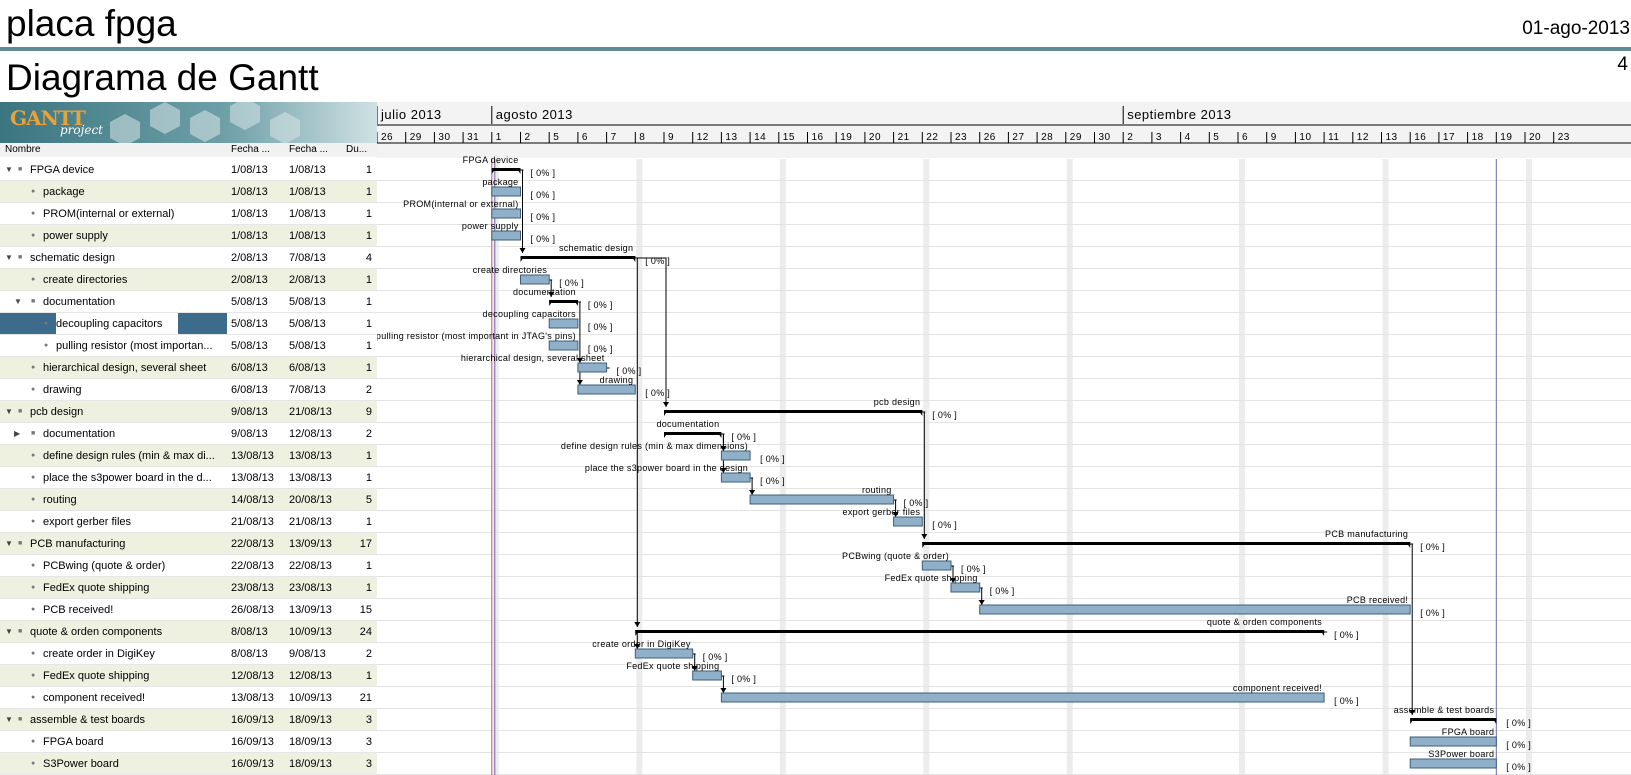 Image resolution: width=1631 pixels, height=775 pixels. Describe the element at coordinates (357, 632) in the screenshot. I see `task-duration: 24` at that location.